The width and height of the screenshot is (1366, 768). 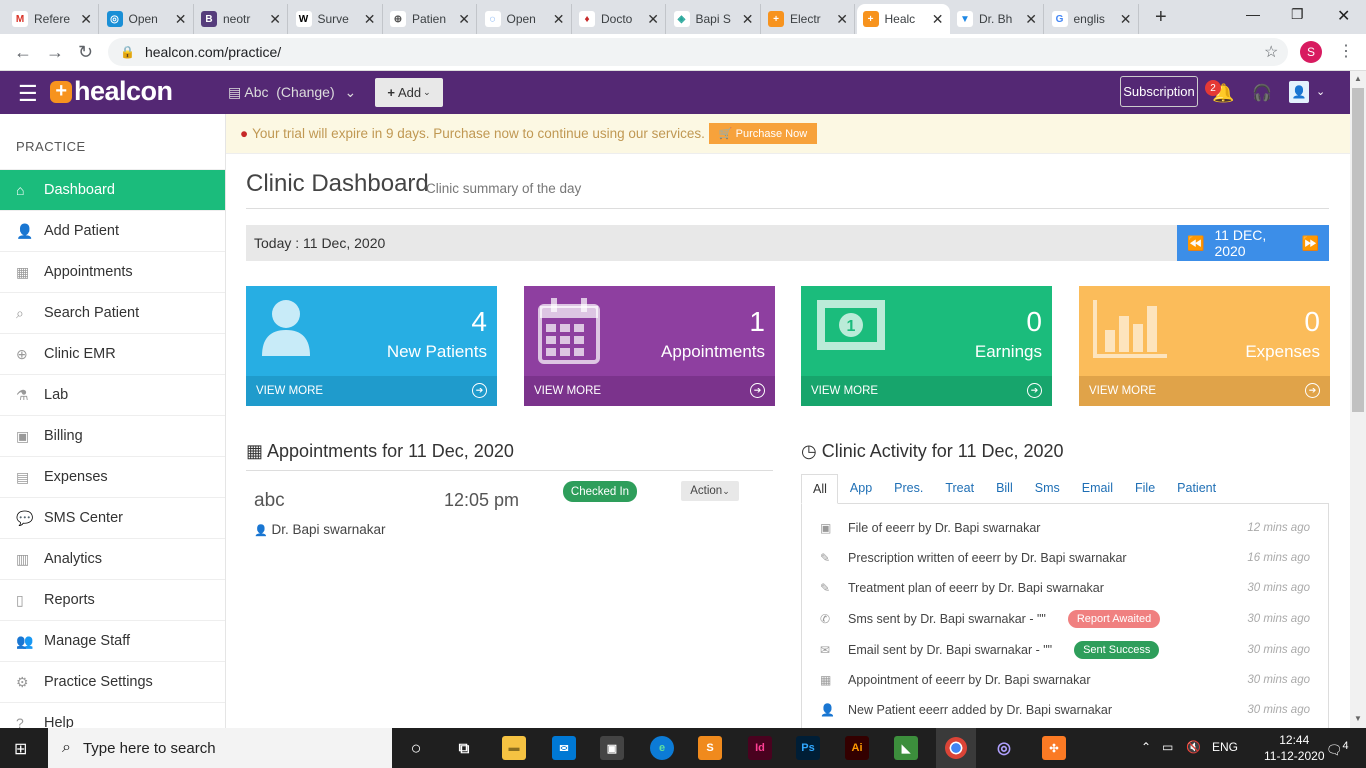 I want to click on sidebar-item-lab: ⚗ Lab, so click(x=112, y=394).